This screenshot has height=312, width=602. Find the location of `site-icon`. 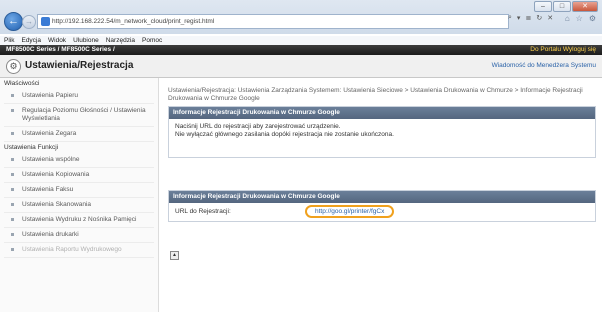

site-icon is located at coordinates (45, 21).